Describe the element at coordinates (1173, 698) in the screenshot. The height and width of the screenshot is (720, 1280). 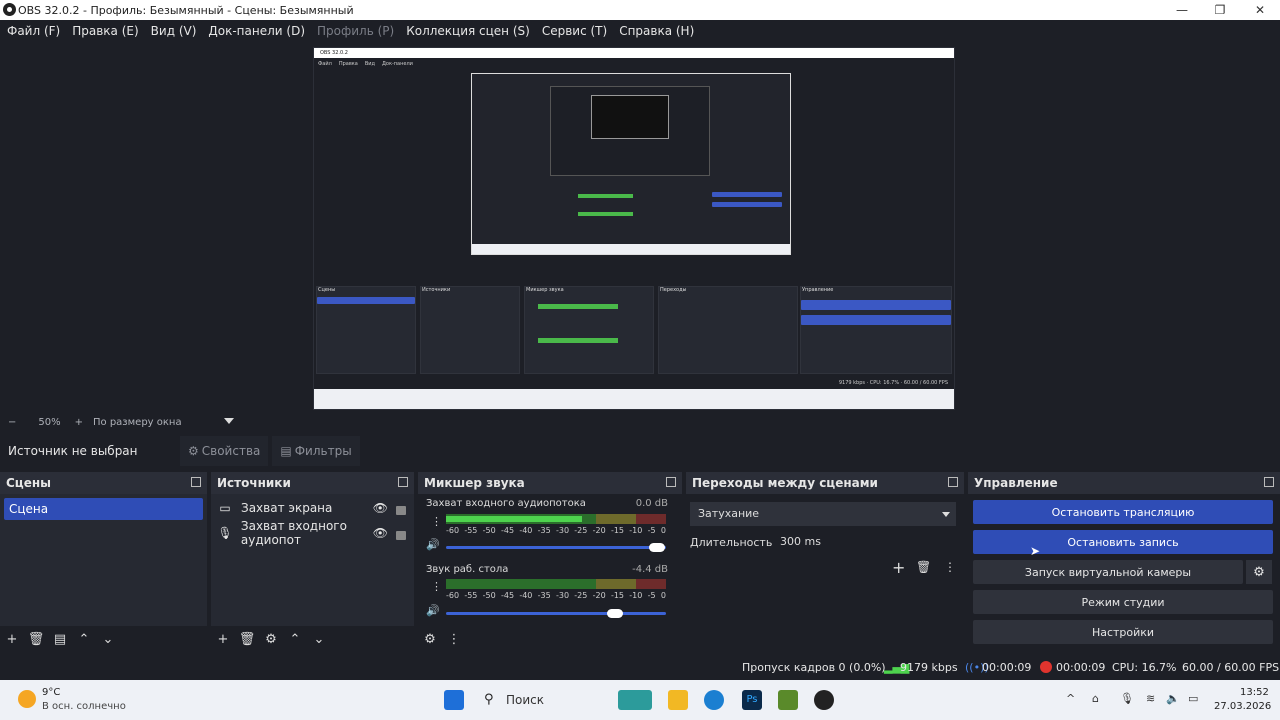
I see `volume-icon: 🔈` at that location.